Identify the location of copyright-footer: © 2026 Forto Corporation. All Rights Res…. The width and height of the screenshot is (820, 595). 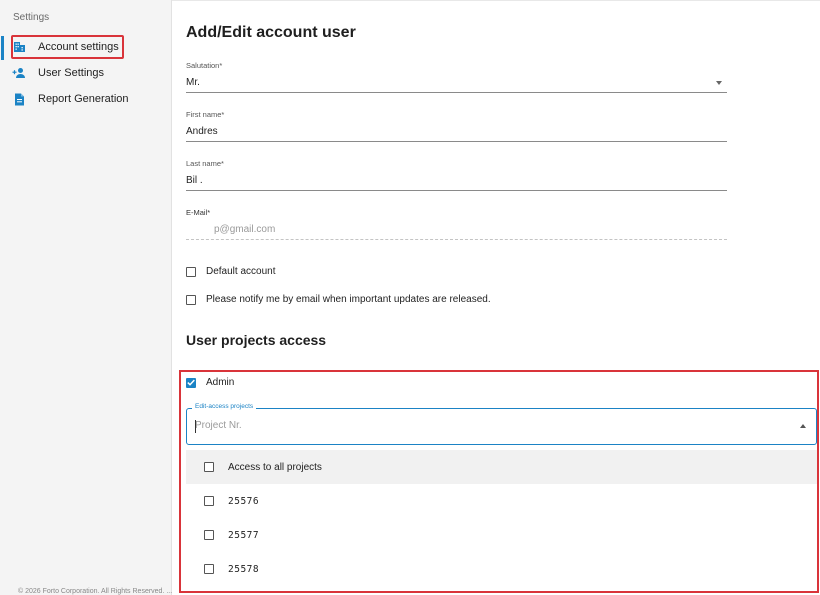
(95, 591).